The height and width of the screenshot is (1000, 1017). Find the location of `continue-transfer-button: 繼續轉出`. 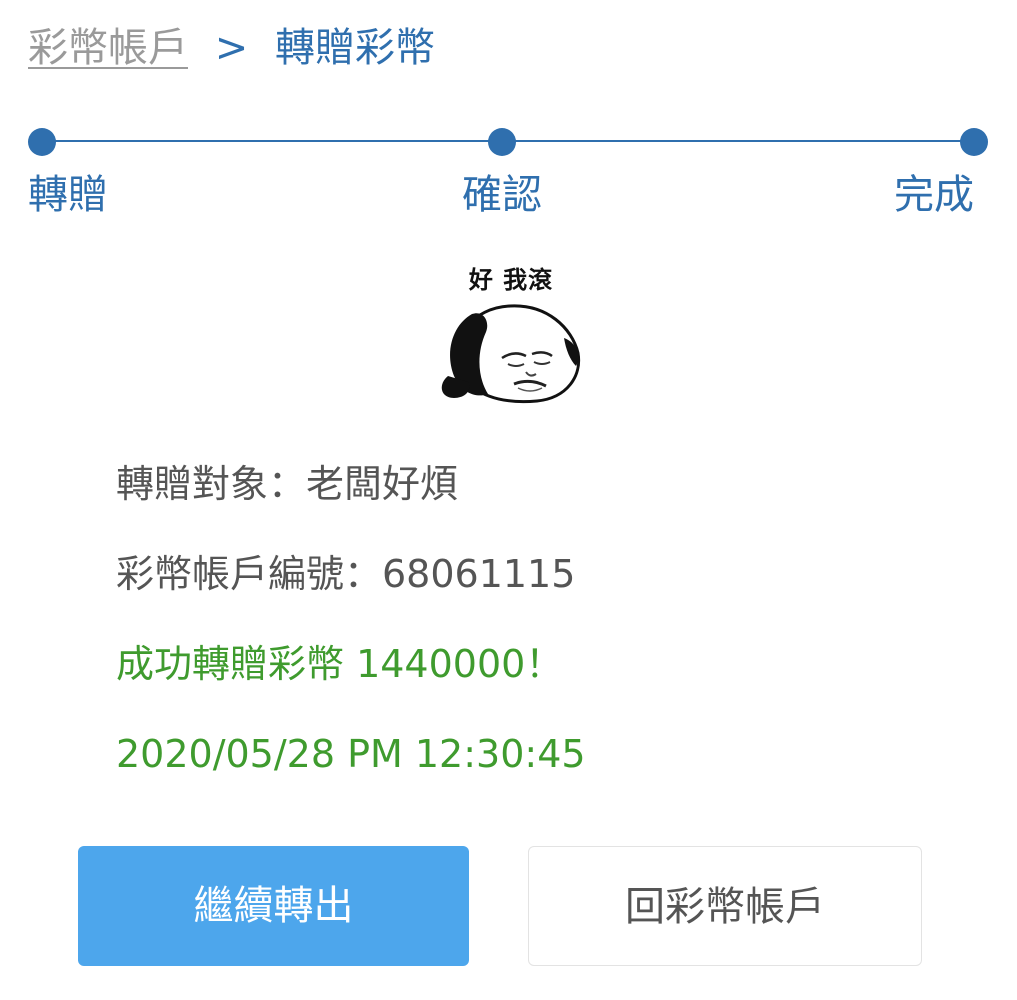

continue-transfer-button: 繼續轉出 is located at coordinates (273, 906).